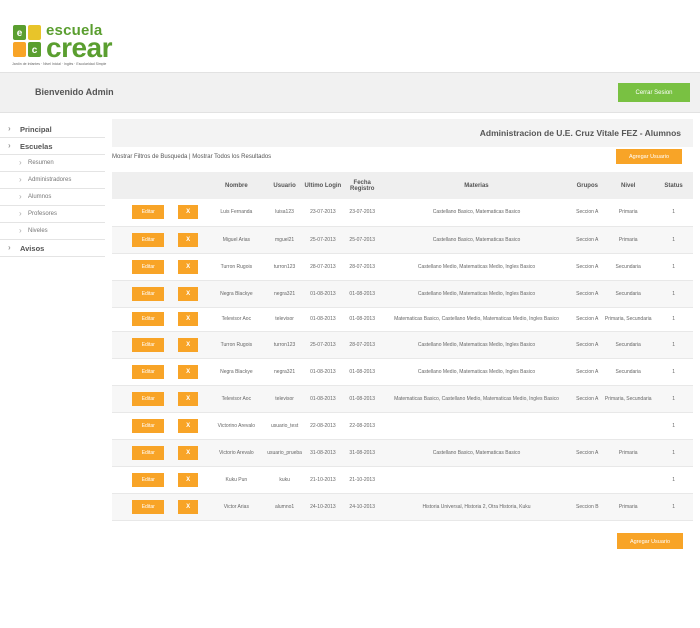 This screenshot has width=700, height=628. What do you see at coordinates (362, 213) in the screenshot?
I see `cell-fecha-registro: 23-07-2013` at bounding box center [362, 213].